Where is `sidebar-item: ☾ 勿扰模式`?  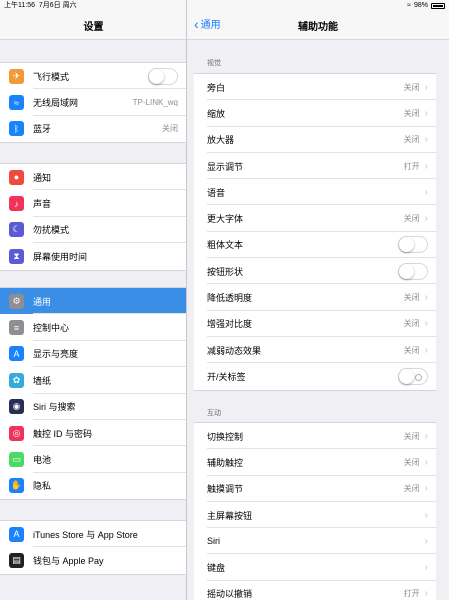 sidebar-item: ☾ 勿扰模式 is located at coordinates (93, 230).